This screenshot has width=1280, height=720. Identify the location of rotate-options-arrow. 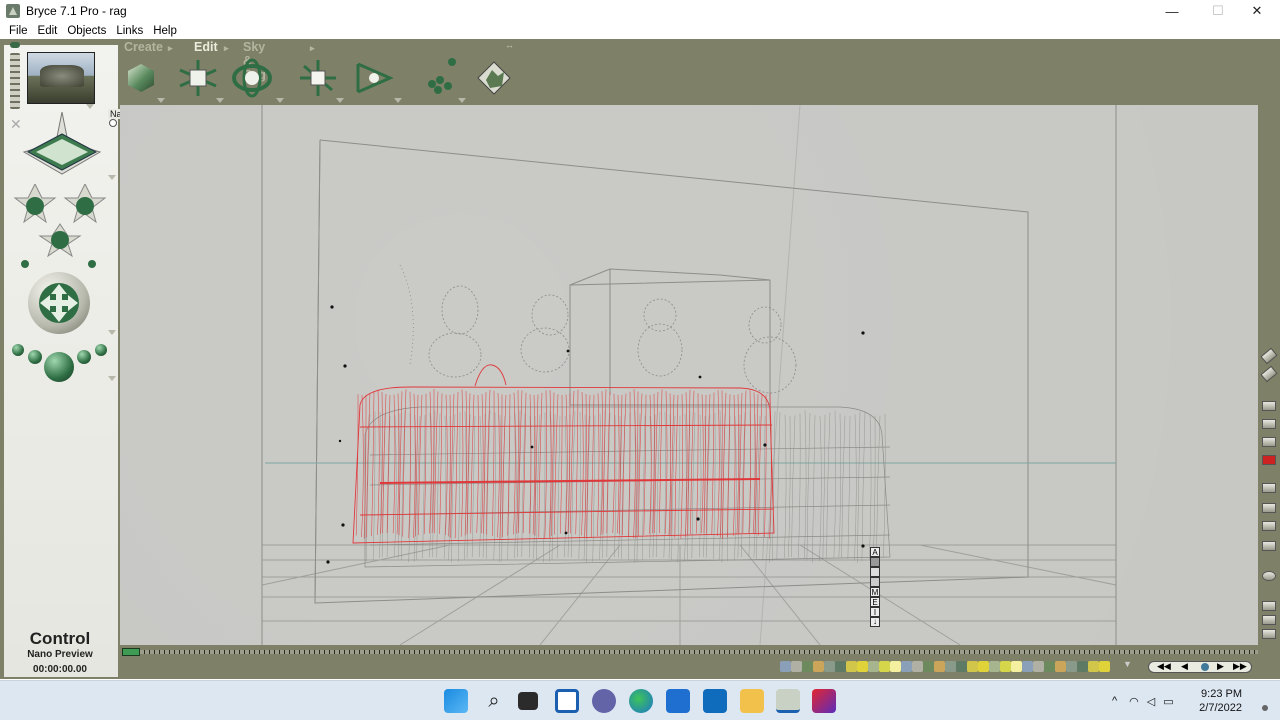
(280, 100).